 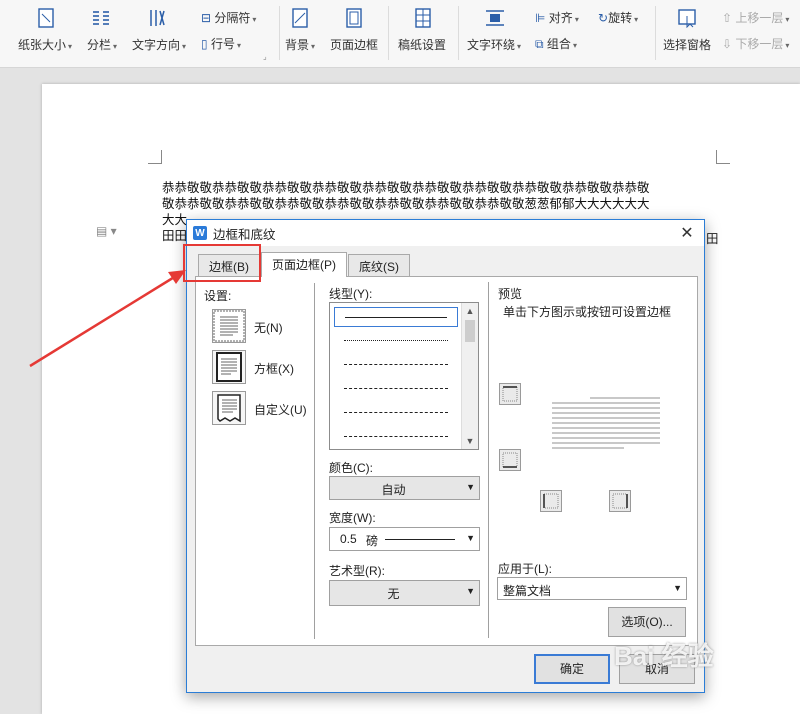 What do you see at coordinates (42, 45) in the screenshot?
I see `paper-size-label: 纸张大小` at bounding box center [42, 45].